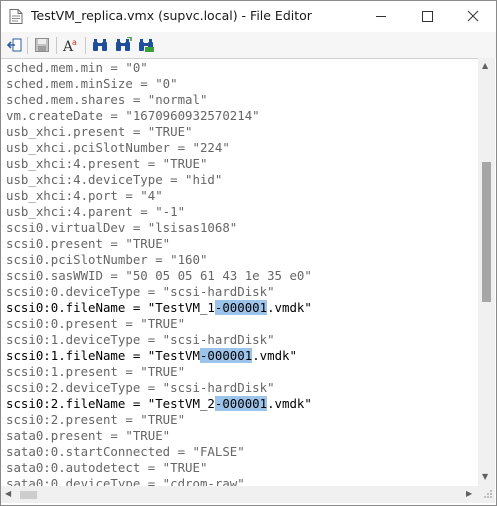  What do you see at coordinates (28, 495) in the screenshot?
I see `horizontal-scrollbar-thumb` at bounding box center [28, 495].